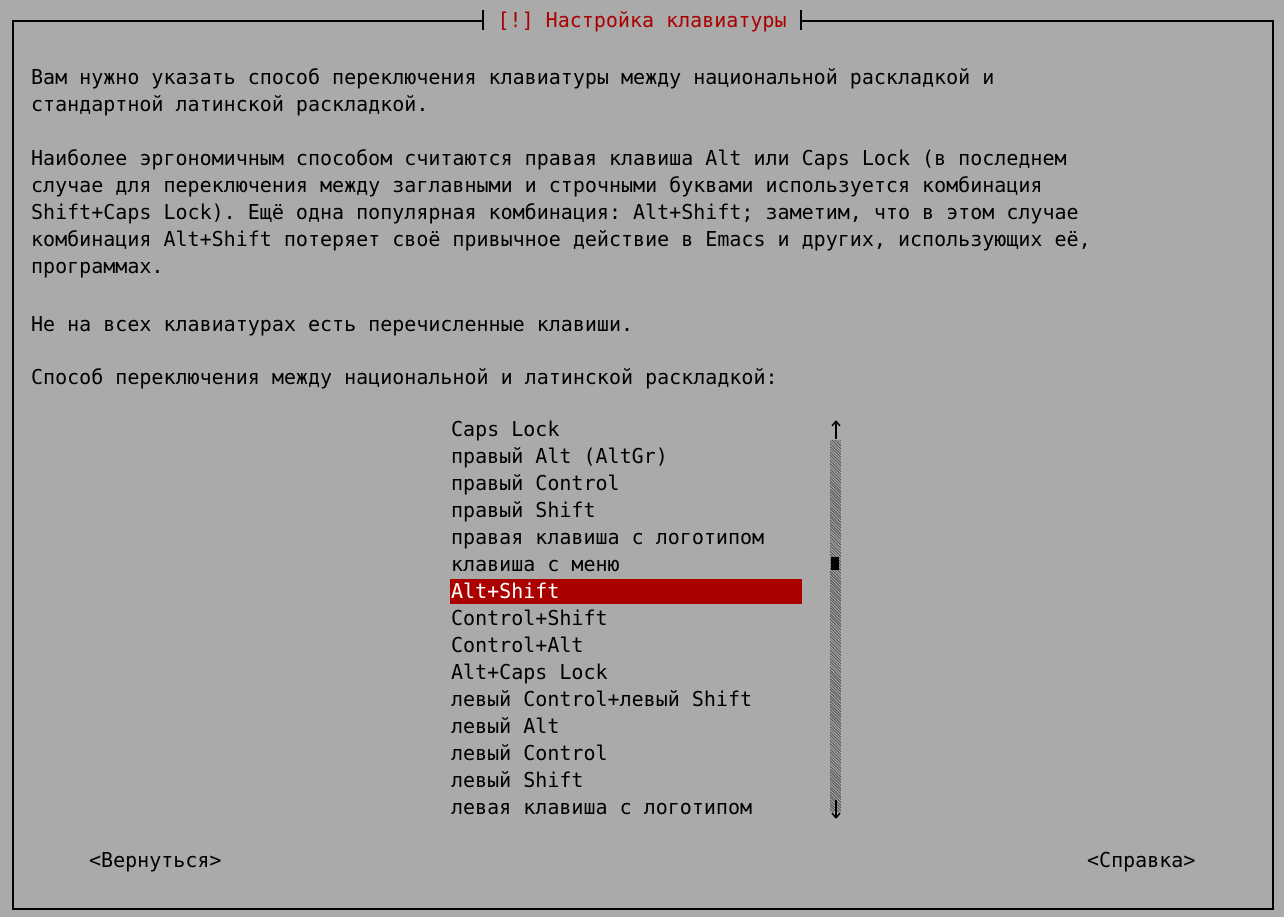  What do you see at coordinates (626, 645) in the screenshot?
I see `list-item: Control+Alt` at bounding box center [626, 645].